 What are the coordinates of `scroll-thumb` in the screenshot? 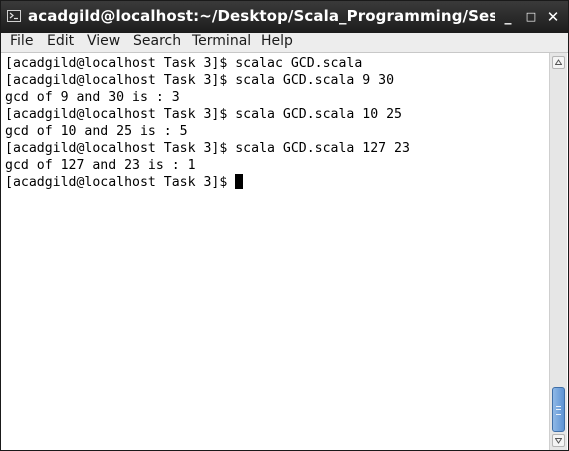 It's located at (558, 409).